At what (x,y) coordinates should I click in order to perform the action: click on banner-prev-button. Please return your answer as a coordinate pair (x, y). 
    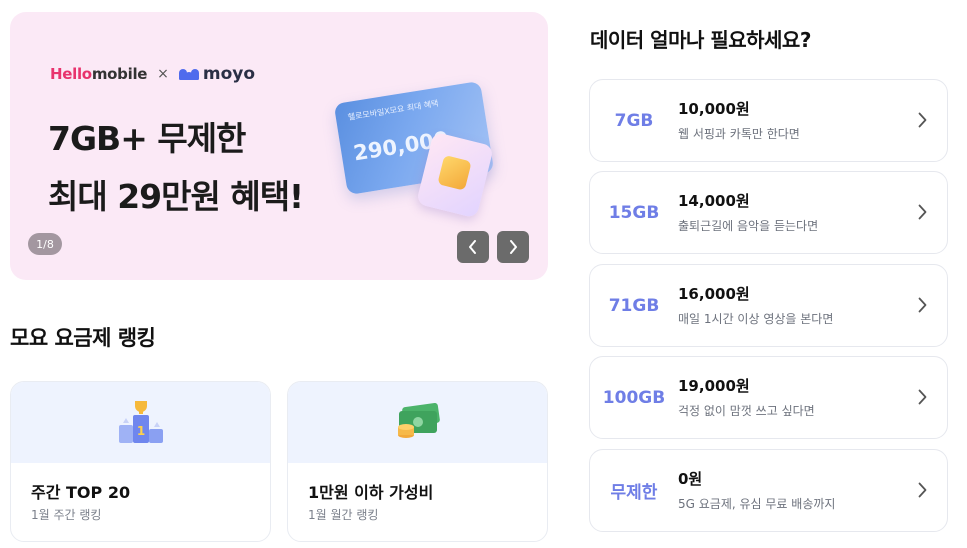
    Looking at the image, I should click on (473, 247).